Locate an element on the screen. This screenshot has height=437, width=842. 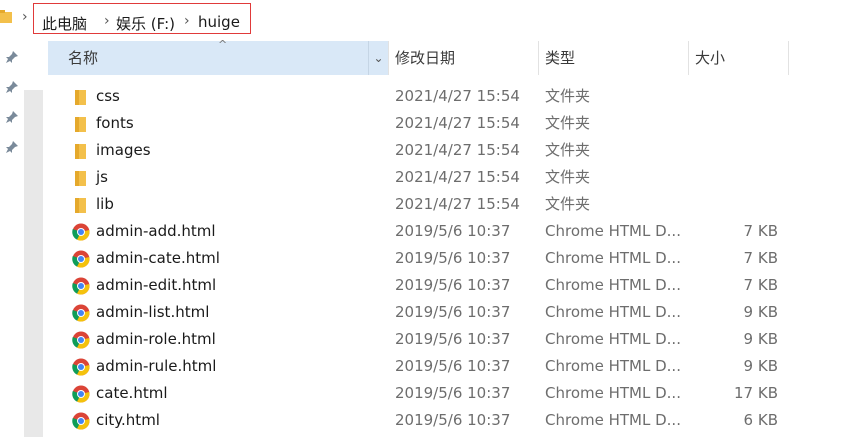
file-name: cate.html is located at coordinates (132, 393).